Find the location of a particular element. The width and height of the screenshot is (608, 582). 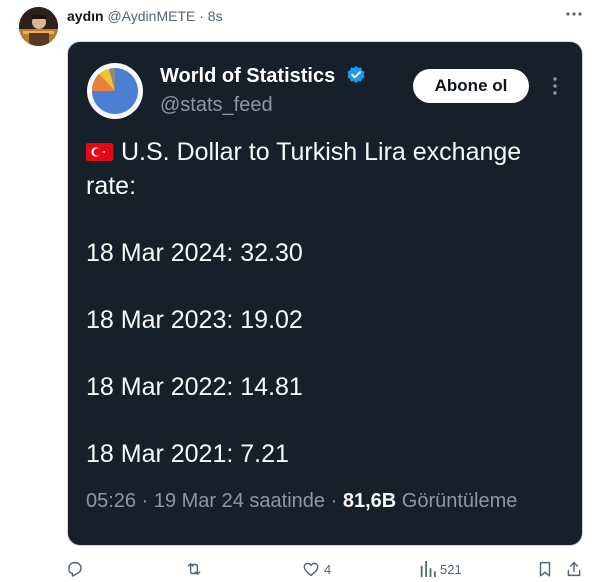

post-time: 8s is located at coordinates (215, 16).